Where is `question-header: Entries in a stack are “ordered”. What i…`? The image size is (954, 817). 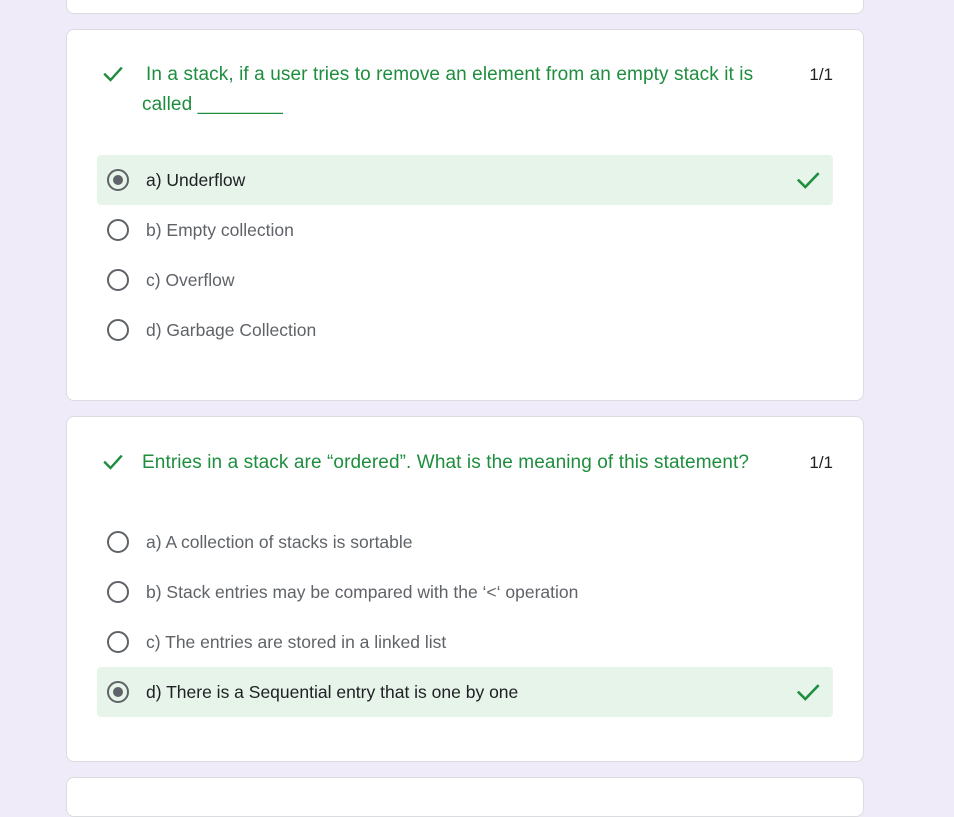
question-header: Entries in a stack are “ordered”. What i… is located at coordinates (467, 463).